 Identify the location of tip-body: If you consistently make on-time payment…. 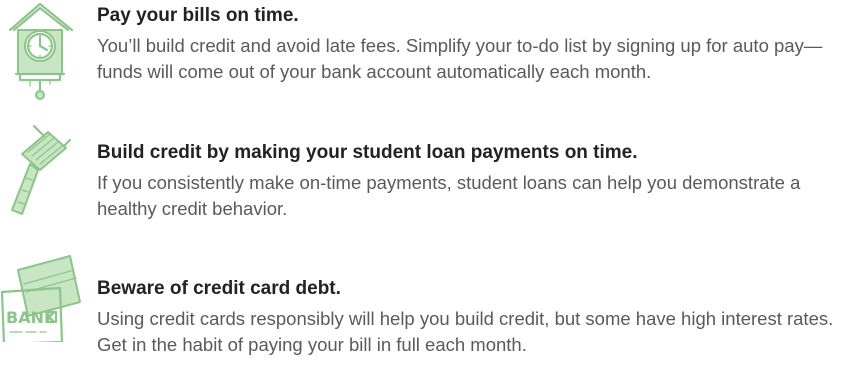
(449, 195).